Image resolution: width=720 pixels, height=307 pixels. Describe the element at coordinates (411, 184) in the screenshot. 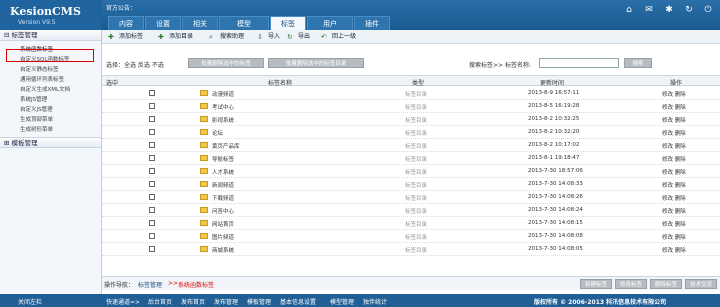

I see `table-row: 新闻频道 标签目录 2013-7-30 14:08:33 修改 删除` at that location.